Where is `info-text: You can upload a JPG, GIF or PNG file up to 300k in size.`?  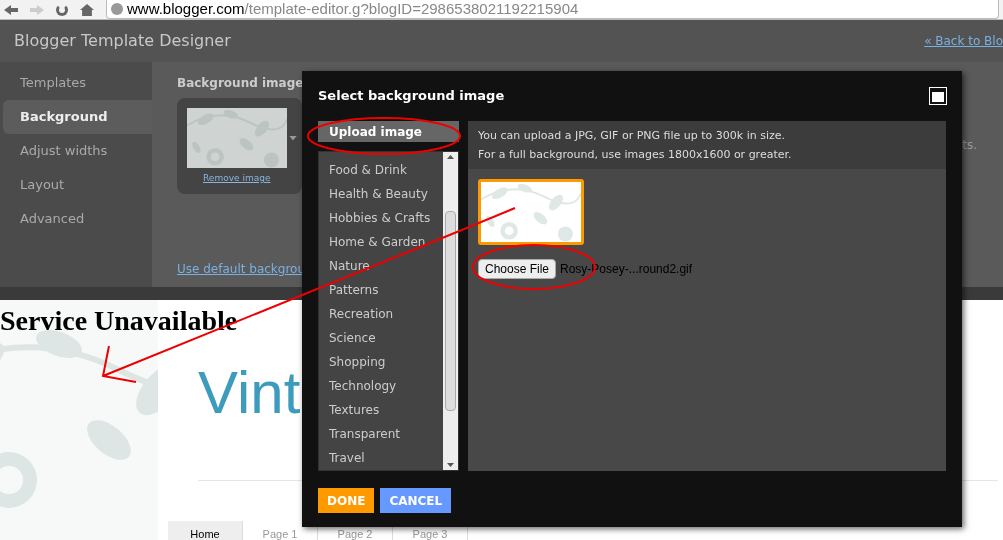 info-text: You can upload a JPG, GIF or PNG file up to 300k in size. is located at coordinates (632, 136).